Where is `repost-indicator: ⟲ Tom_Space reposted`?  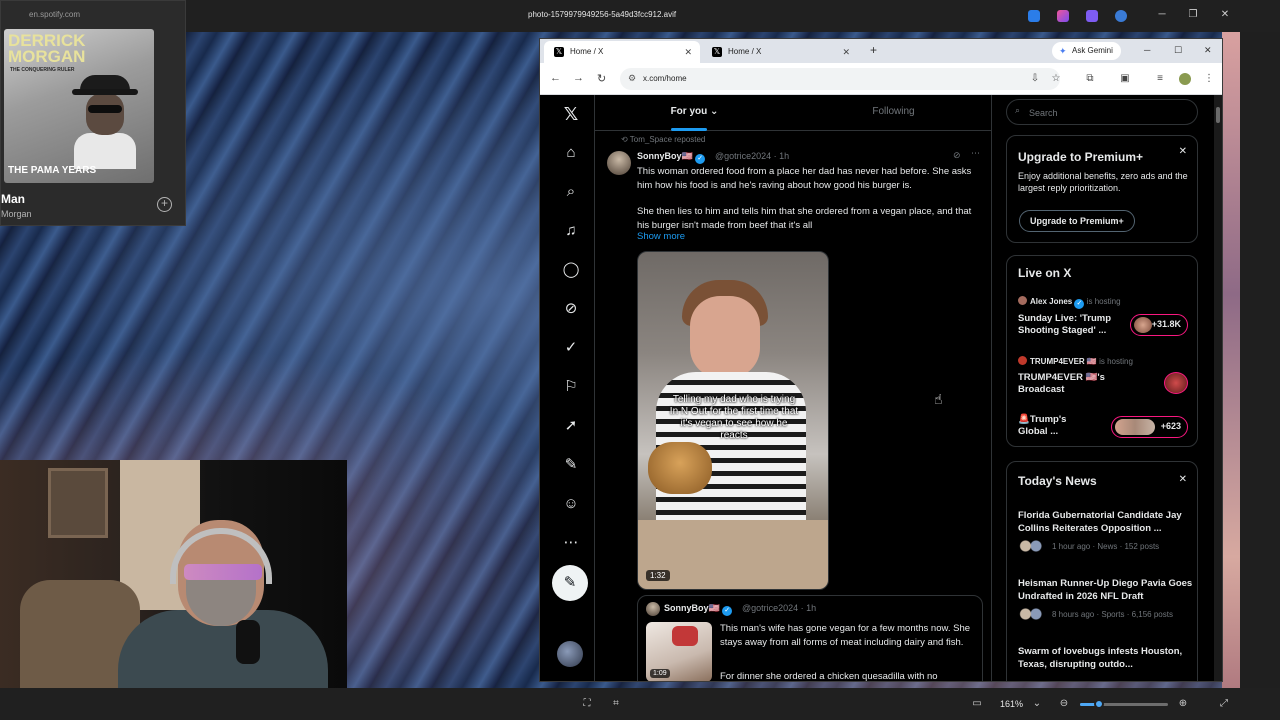
repost-indicator: ⟲ Tom_Space reposted is located at coordinates (663, 139).